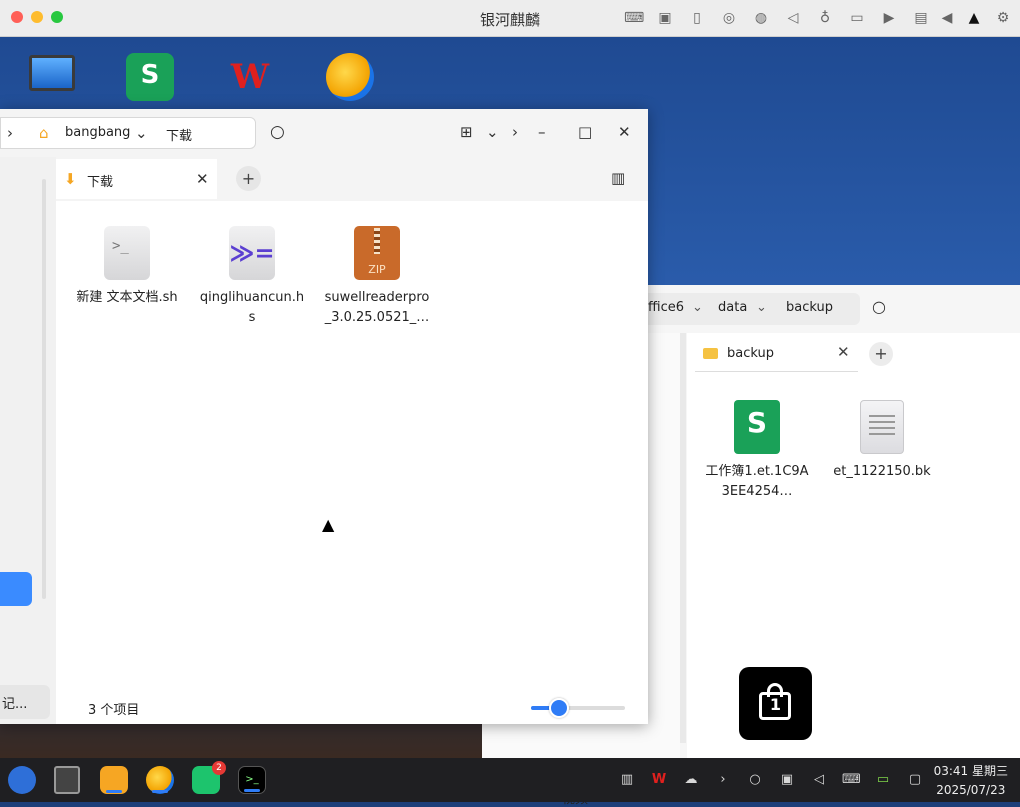  What do you see at coordinates (466, 132) in the screenshot?
I see `grid-view-icon: ⊞` at bounding box center [466, 132].